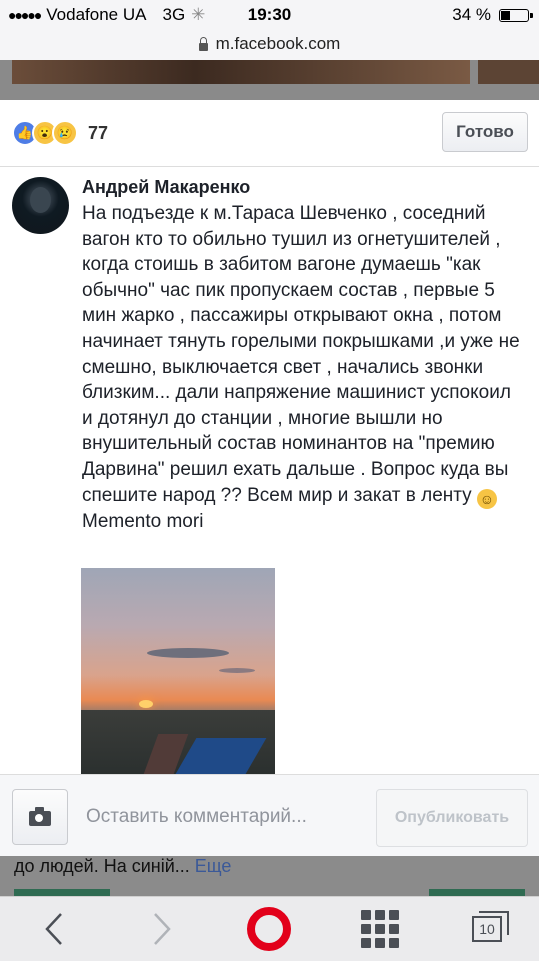 This screenshot has height=961, width=539. I want to click on post-snippet: до людей. На синій... Еще, so click(122, 866).